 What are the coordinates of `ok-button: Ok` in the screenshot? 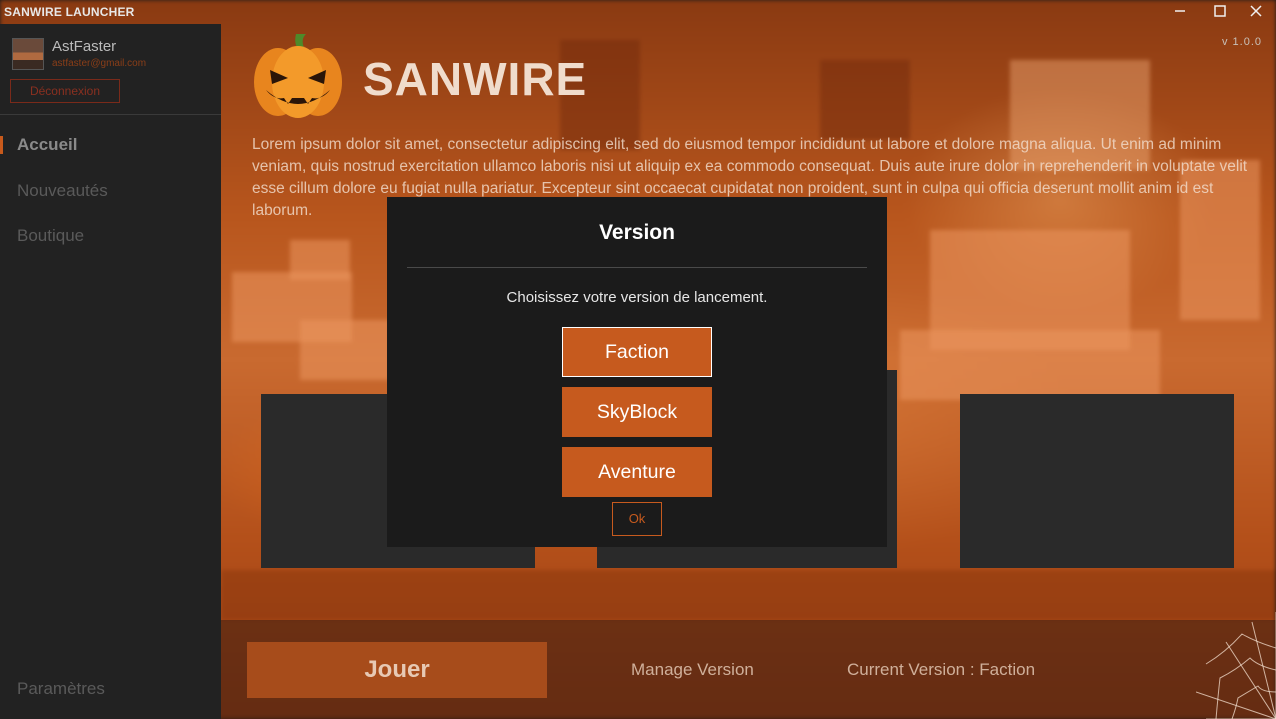 It's located at (637, 519).